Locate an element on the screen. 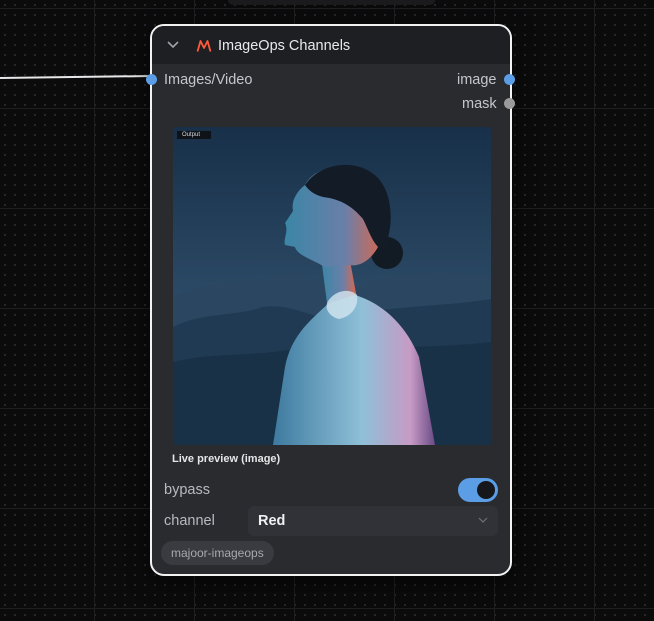 Image resolution: width=654 pixels, height=621 pixels. preview-caption: Live preview (image) is located at coordinates (226, 459).